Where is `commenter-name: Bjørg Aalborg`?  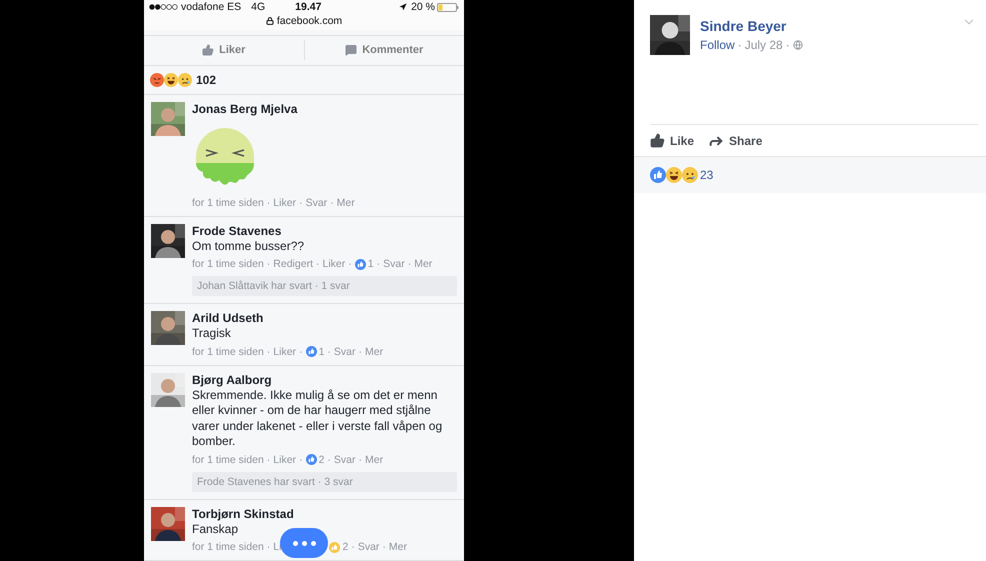
commenter-name: Bjørg Aalborg is located at coordinates (324, 380).